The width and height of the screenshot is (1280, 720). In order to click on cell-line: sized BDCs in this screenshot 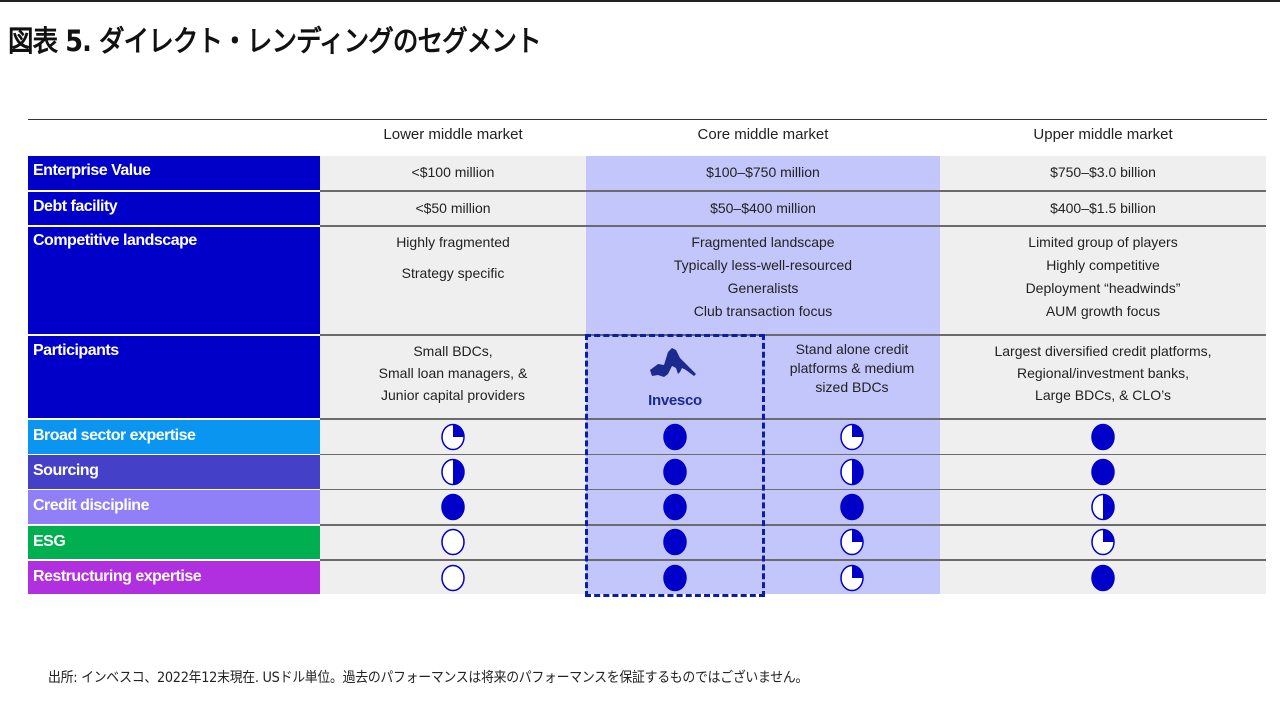, I will do `click(852, 387)`.